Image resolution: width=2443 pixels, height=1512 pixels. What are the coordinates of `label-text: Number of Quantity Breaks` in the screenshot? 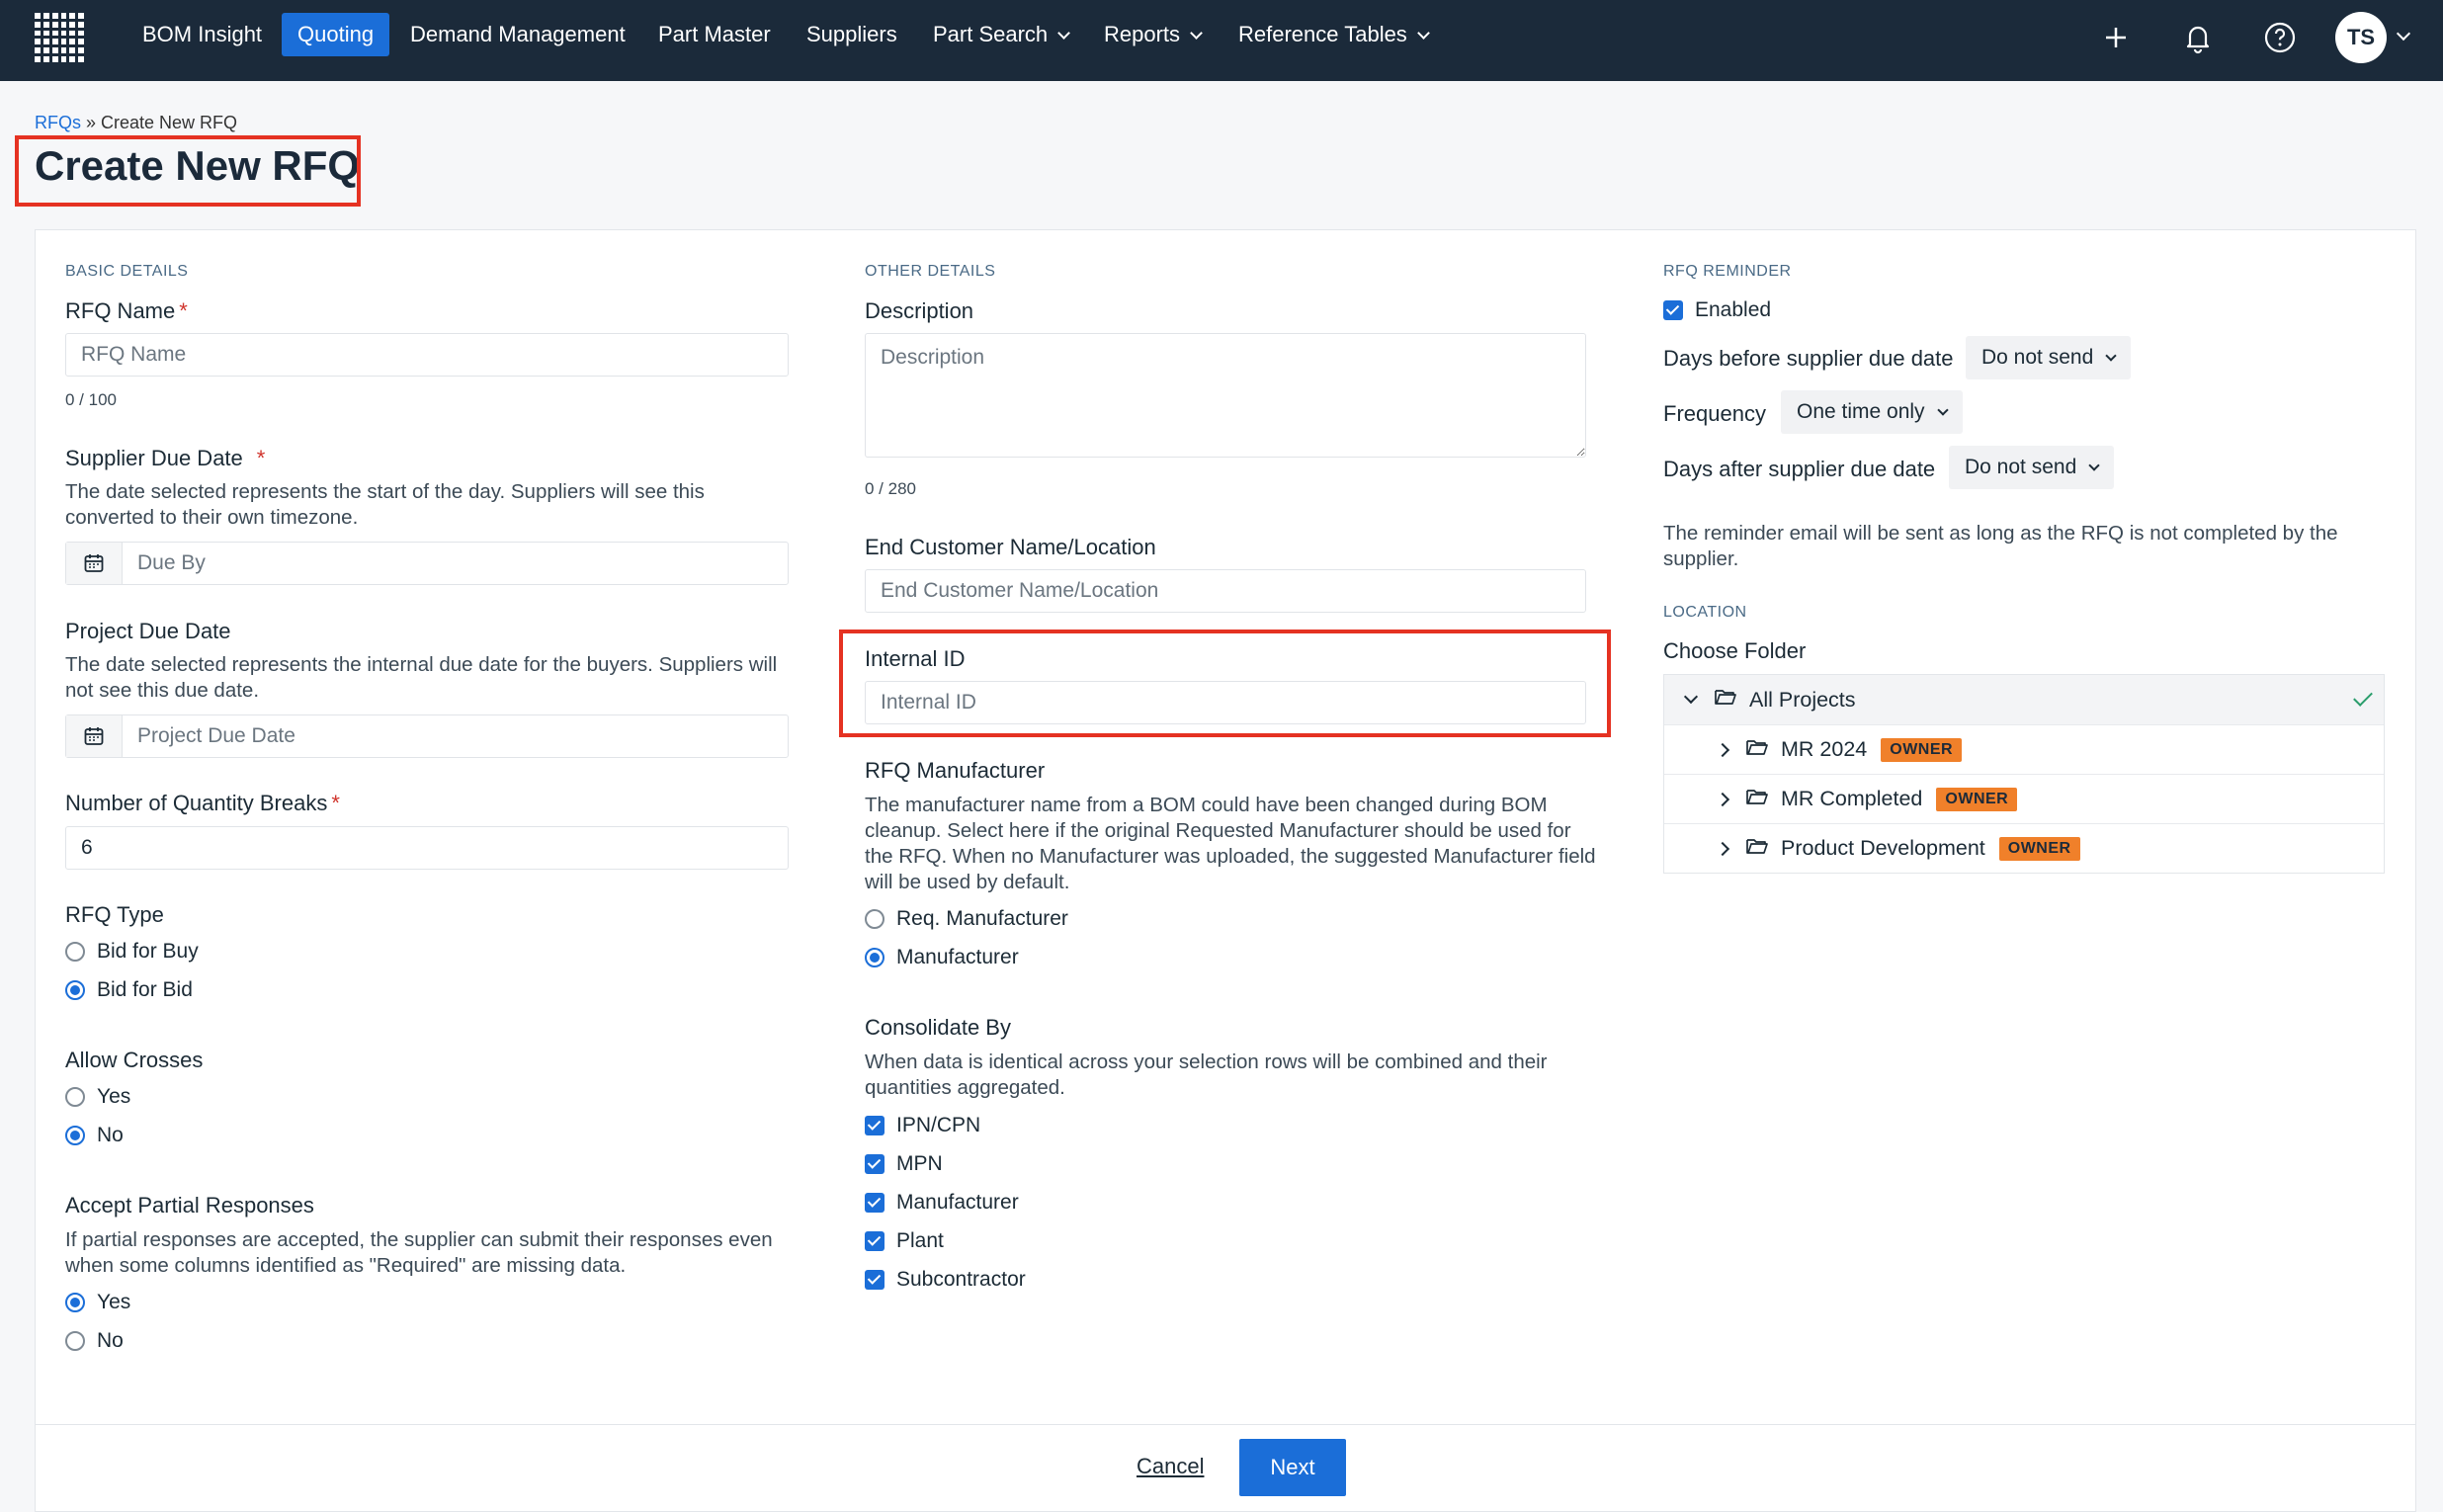 It's located at (196, 803).